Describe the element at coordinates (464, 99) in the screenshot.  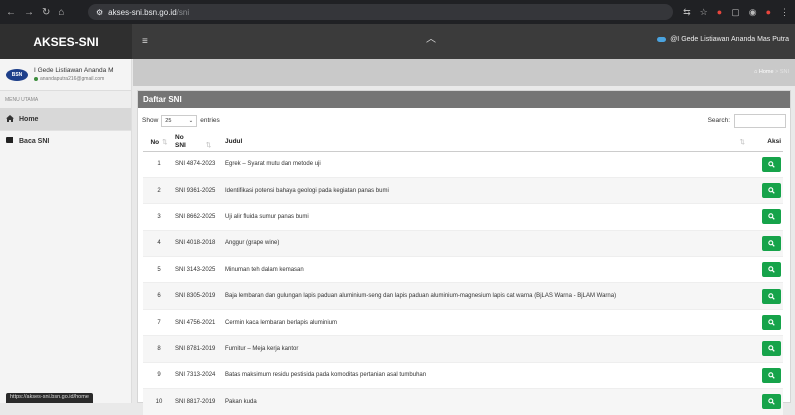
I see `panel-title: Daftar SNI` at that location.